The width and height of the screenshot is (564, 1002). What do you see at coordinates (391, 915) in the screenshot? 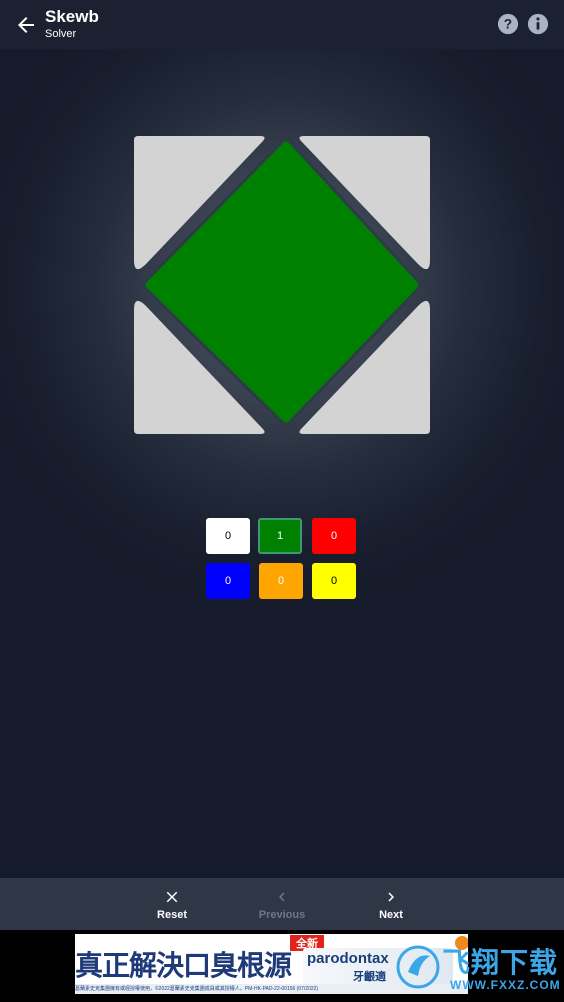
I see `next-label: Next` at bounding box center [391, 915].